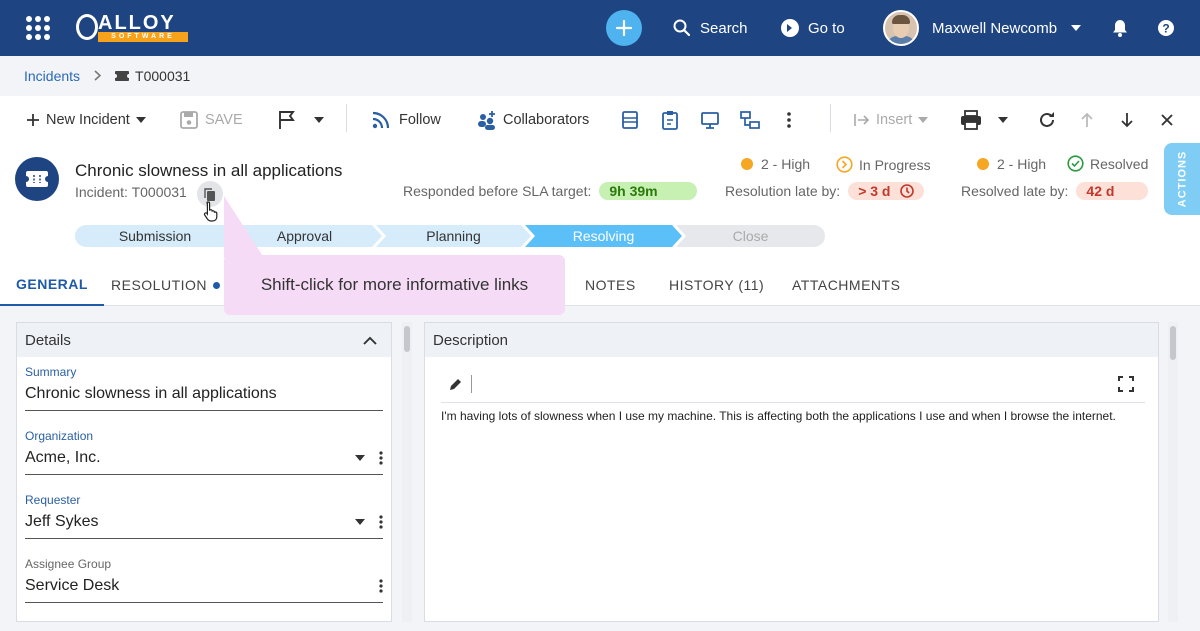  Describe the element at coordinates (131, 192) in the screenshot. I see `incident-id-line: Incident: T000031` at that location.